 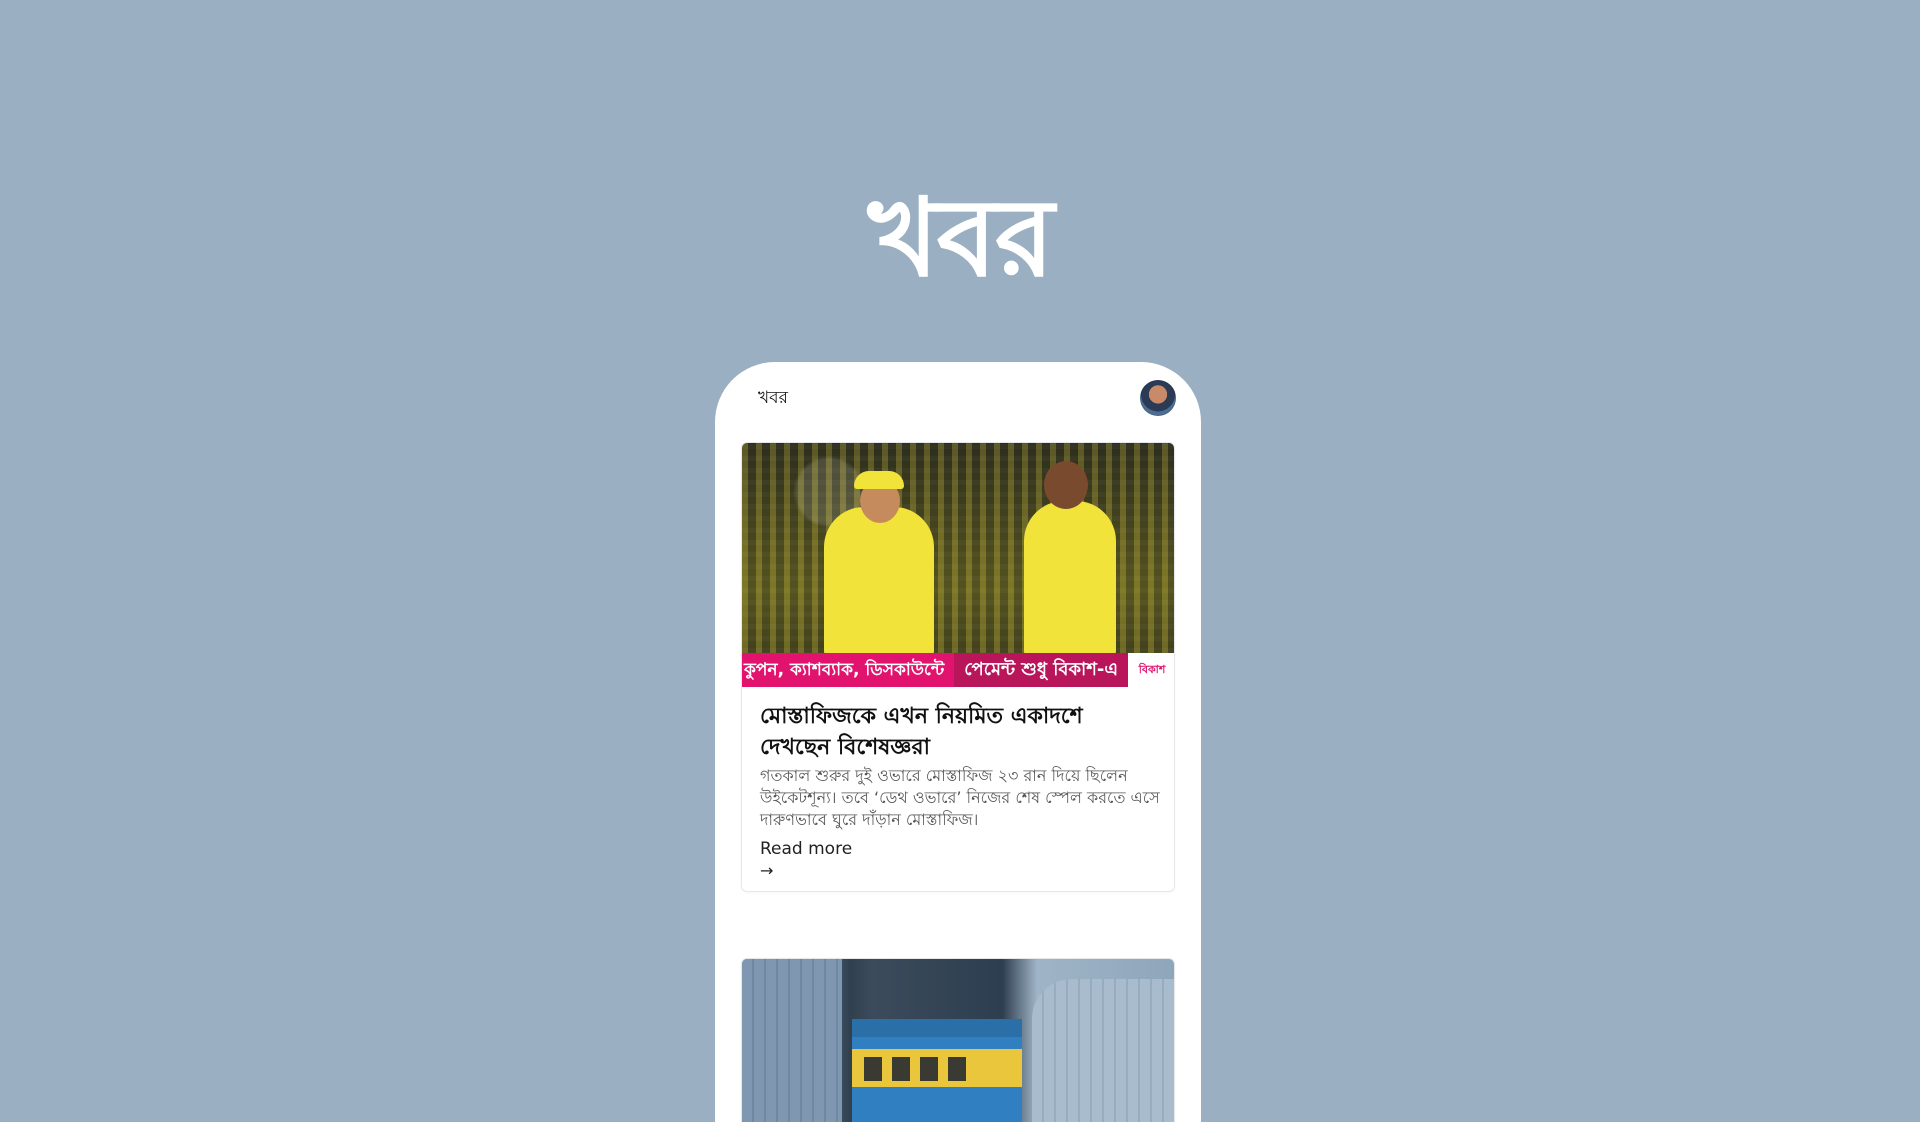 What do you see at coordinates (1041, 670) in the screenshot?
I see `ad-strip-mid-text: পেমেন্ট শুধু বিকাশ-এ` at bounding box center [1041, 670].